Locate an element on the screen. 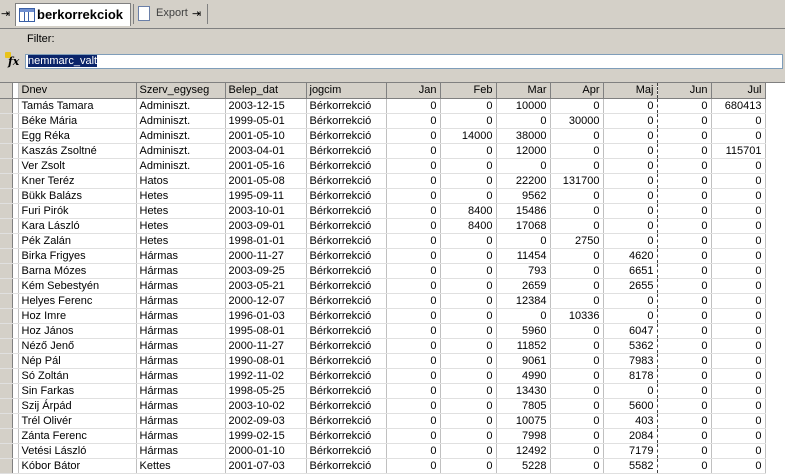 This screenshot has width=785, height=474. cell-dnev: Tamás Tamara is located at coordinates (77, 106).